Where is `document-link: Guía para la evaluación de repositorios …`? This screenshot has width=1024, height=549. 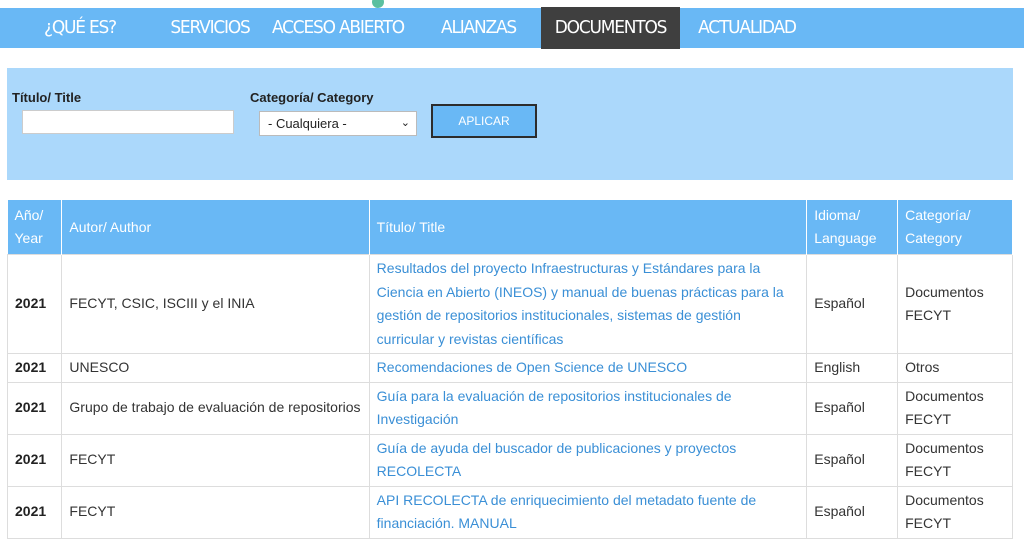
document-link: Guía para la evaluación de repositorios … is located at coordinates (554, 408).